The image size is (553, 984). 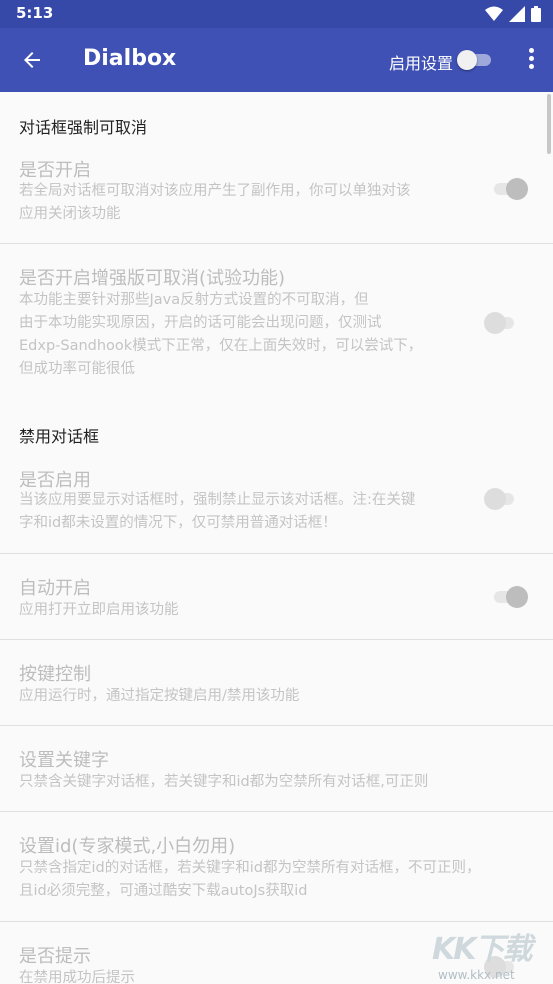 I want to click on watermark-logo: KK下载 www.kkx.net, so click(x=482, y=957).